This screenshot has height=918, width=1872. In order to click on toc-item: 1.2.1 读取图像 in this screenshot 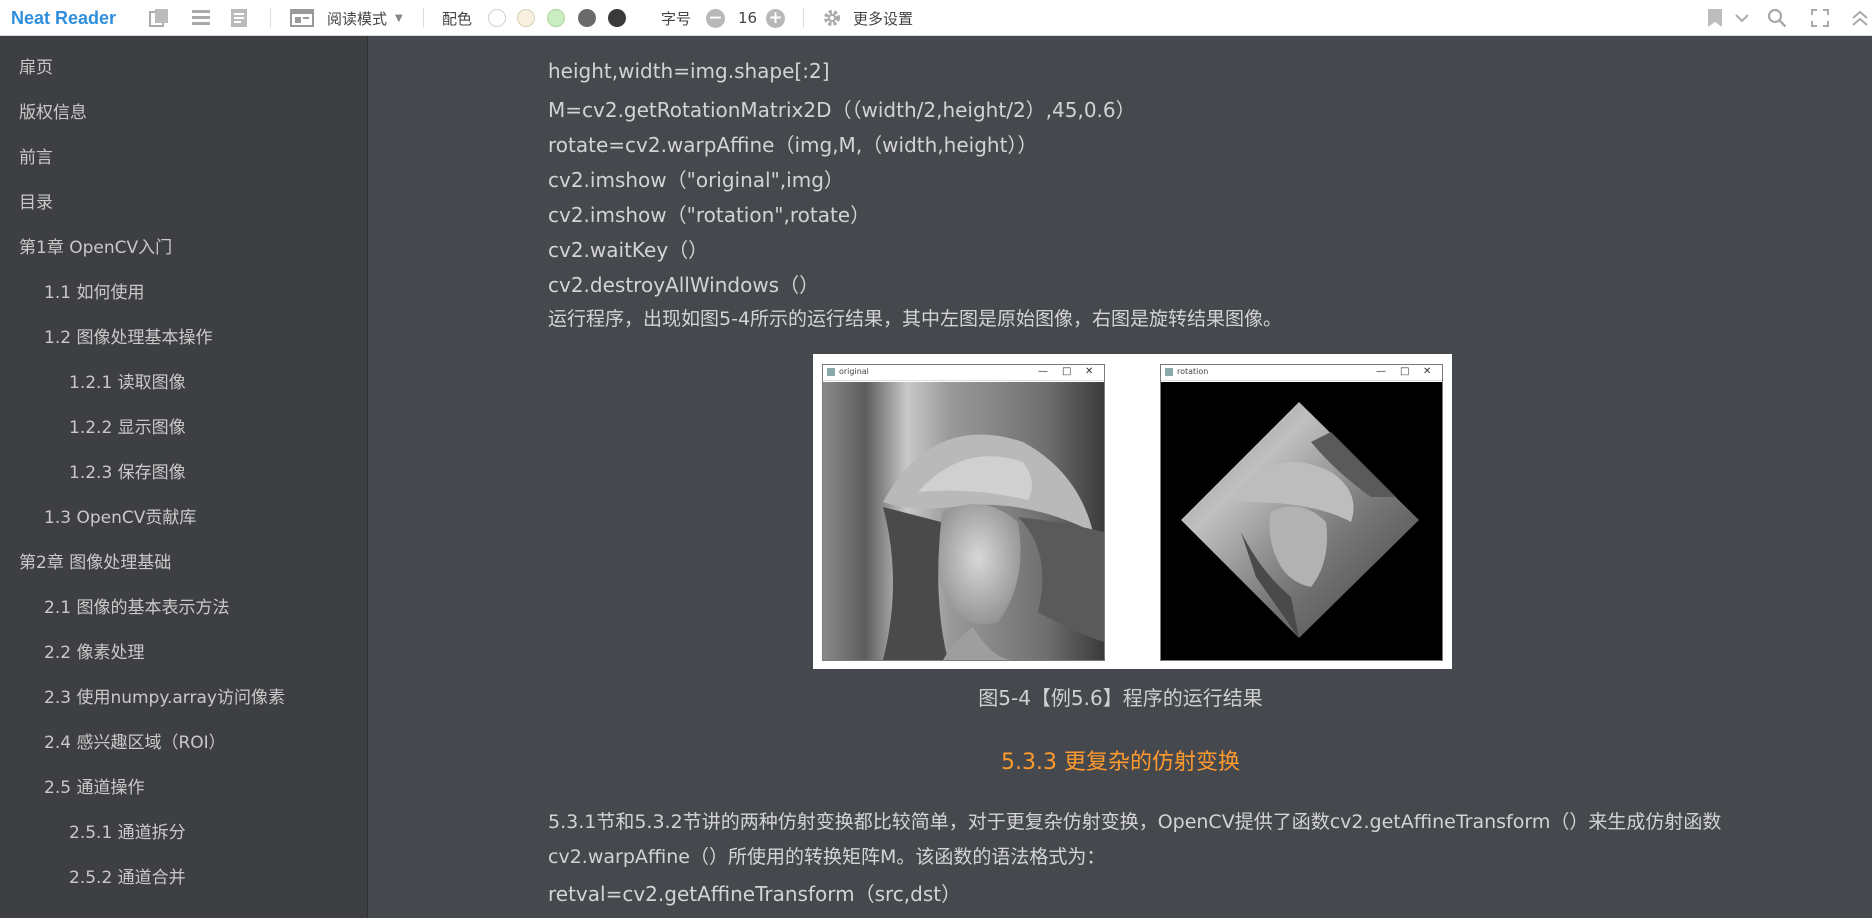, I will do `click(183, 380)`.